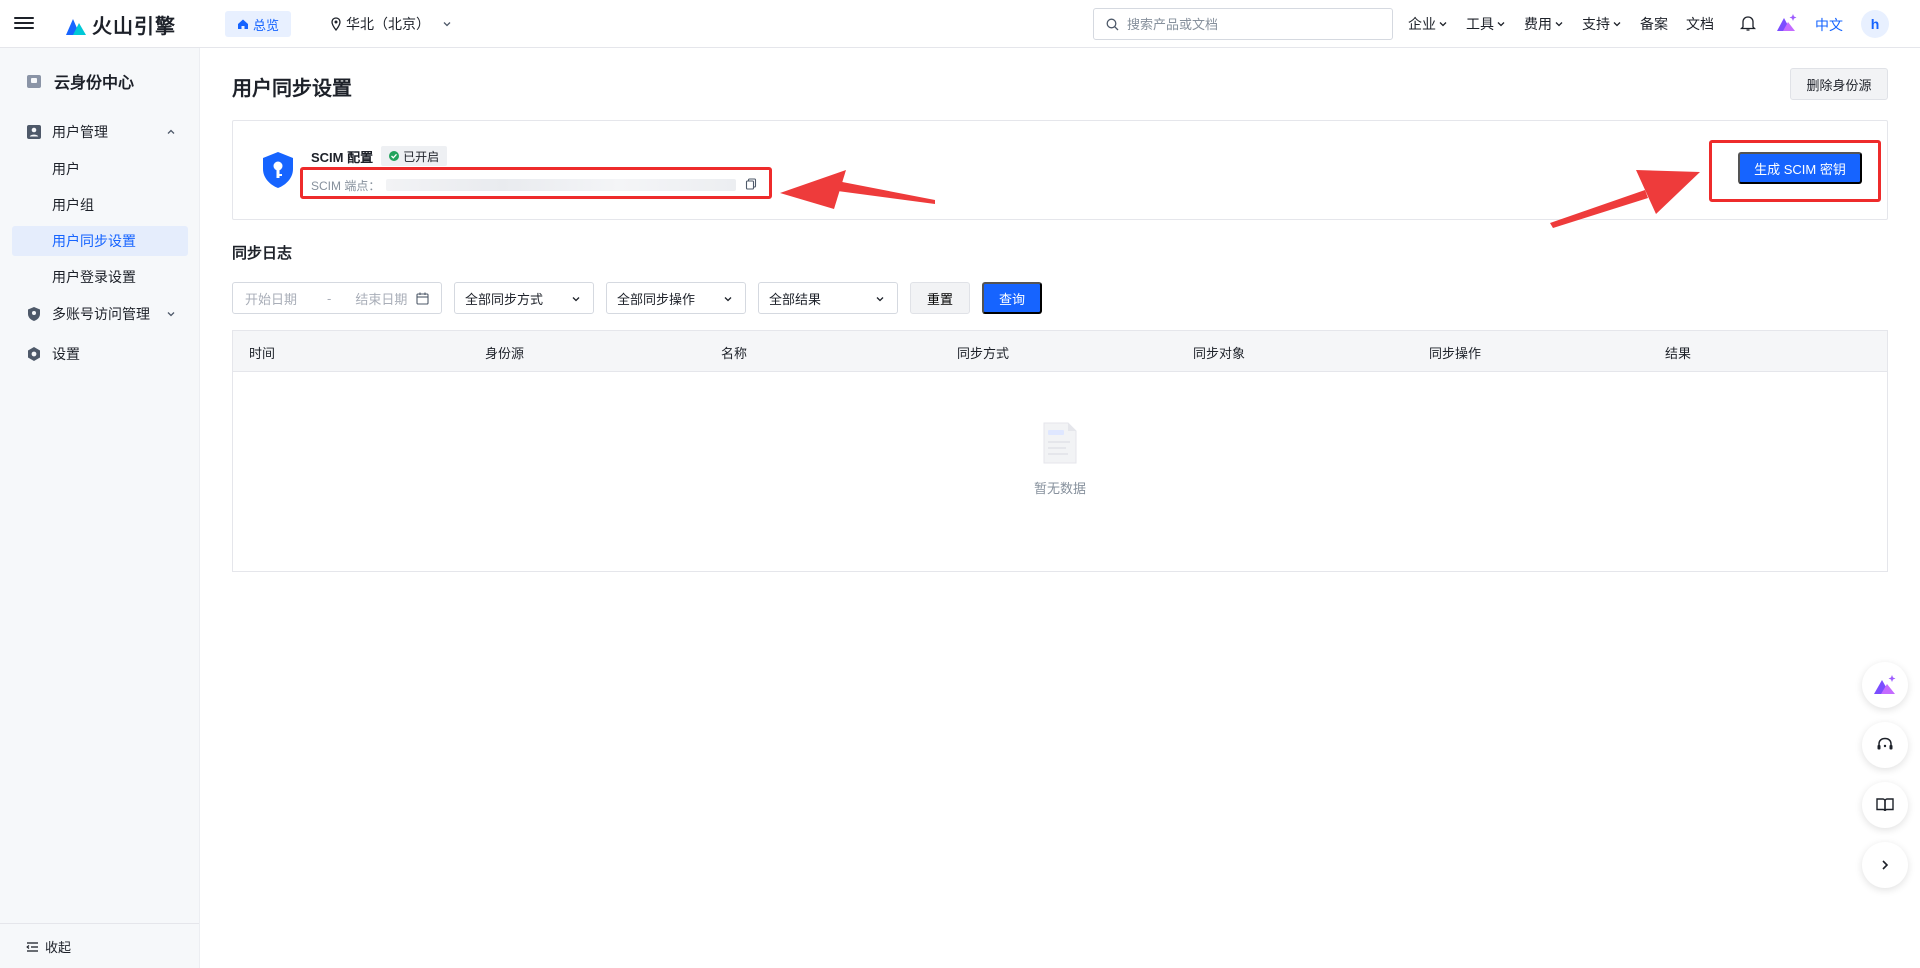  I want to click on nav-enterprise-label: 企业, so click(1422, 24).